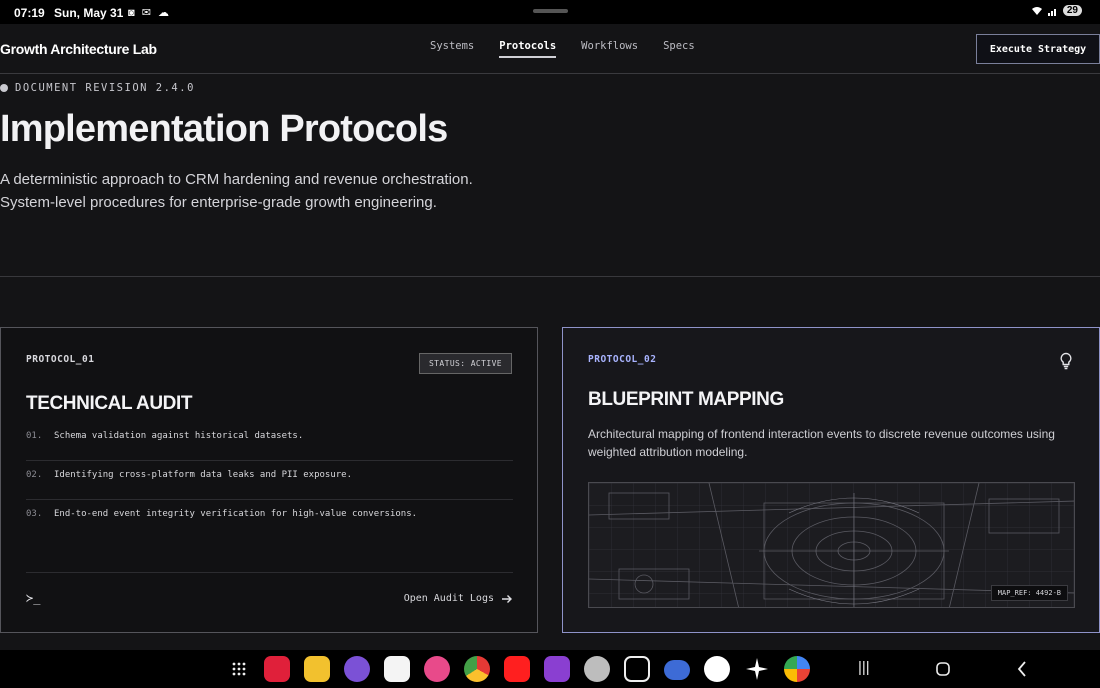 The width and height of the screenshot is (1100, 688). Describe the element at coordinates (550, 641) in the screenshot. I see `page-bottom` at that location.